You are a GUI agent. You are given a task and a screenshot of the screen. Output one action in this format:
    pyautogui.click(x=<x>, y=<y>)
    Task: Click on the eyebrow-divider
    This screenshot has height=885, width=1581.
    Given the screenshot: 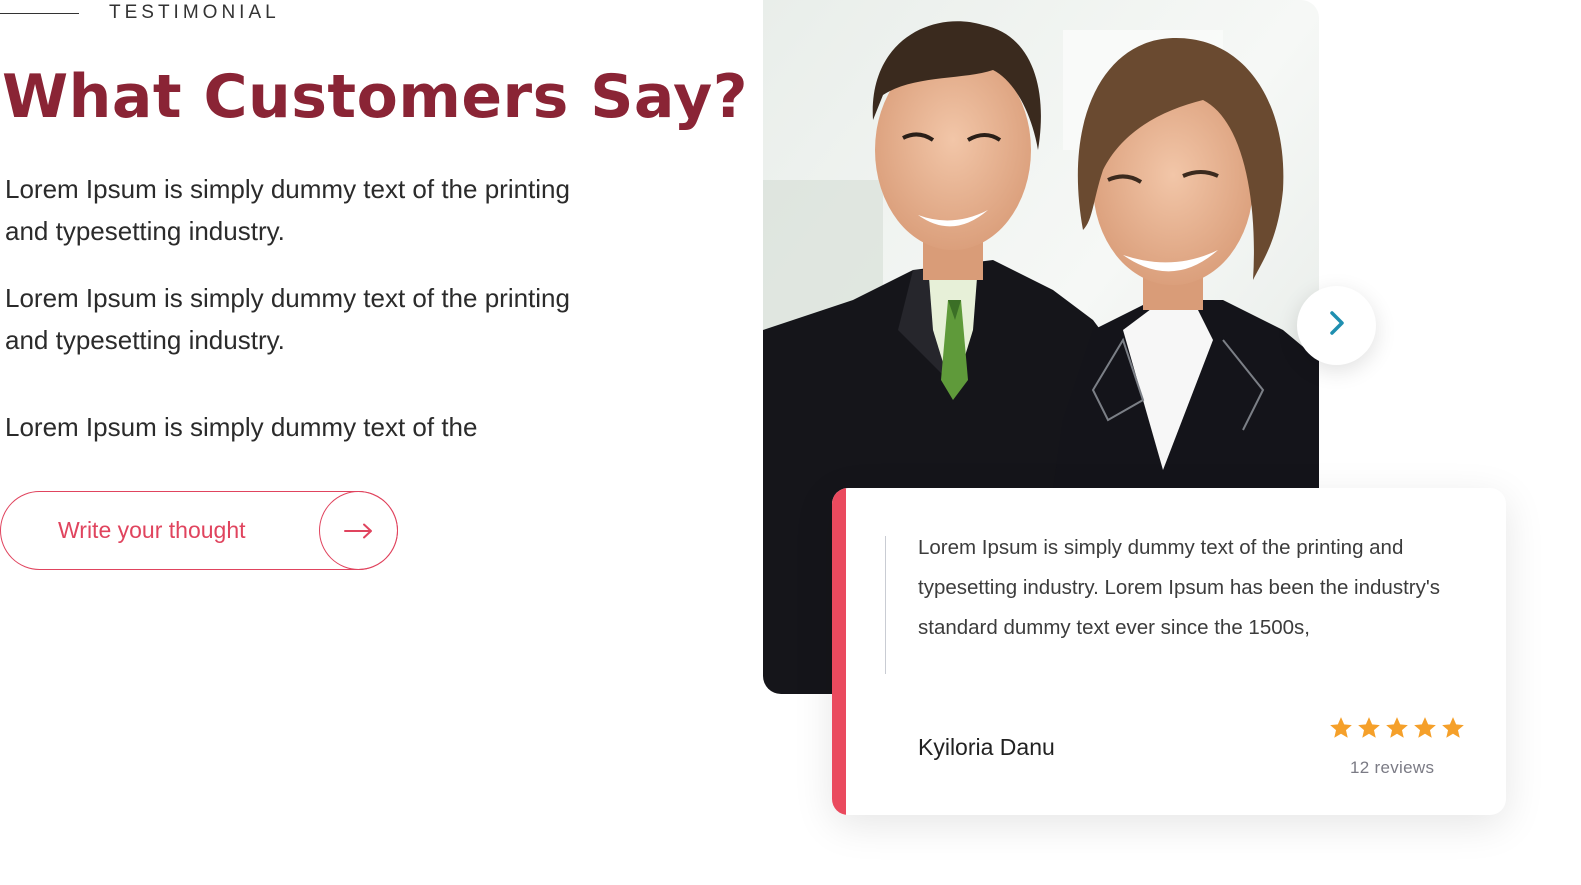 What is the action you would take?
    pyautogui.click(x=39, y=13)
    